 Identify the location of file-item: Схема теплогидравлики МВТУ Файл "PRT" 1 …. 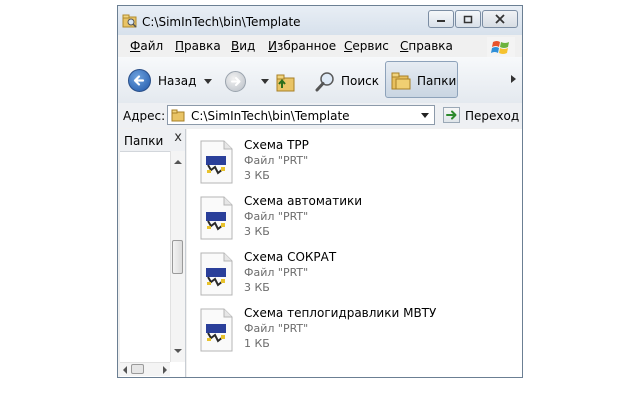
(357, 331).